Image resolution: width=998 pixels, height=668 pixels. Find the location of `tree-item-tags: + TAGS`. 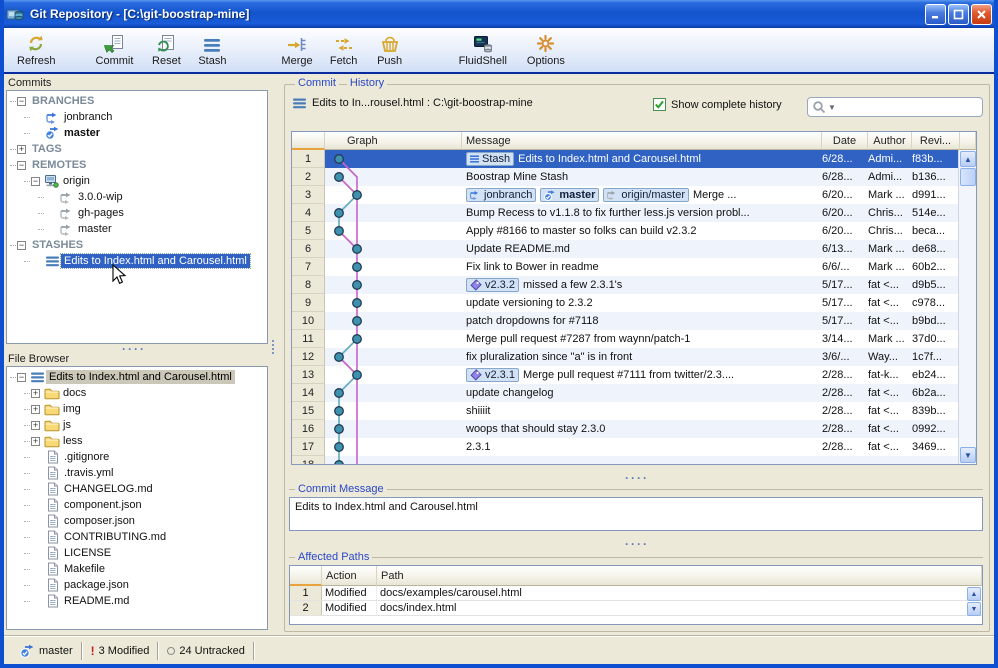

tree-item-tags: + TAGS is located at coordinates (137, 149).